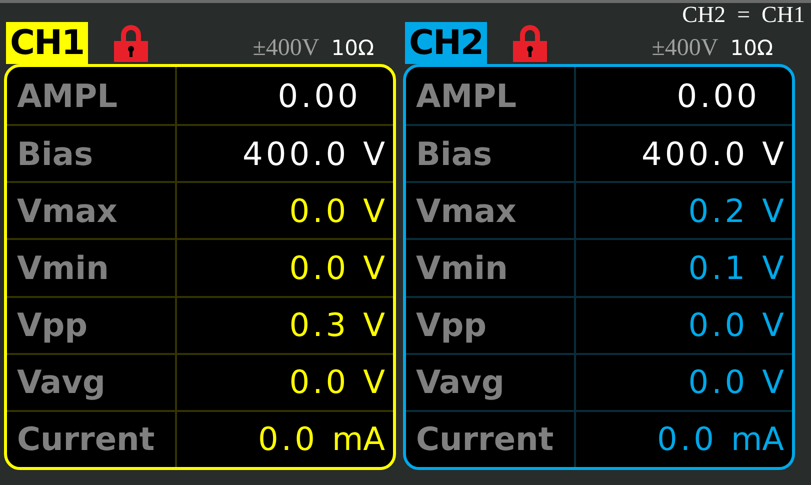  Describe the element at coordinates (47, 43) in the screenshot. I see `channel-tag: CH1` at that location.